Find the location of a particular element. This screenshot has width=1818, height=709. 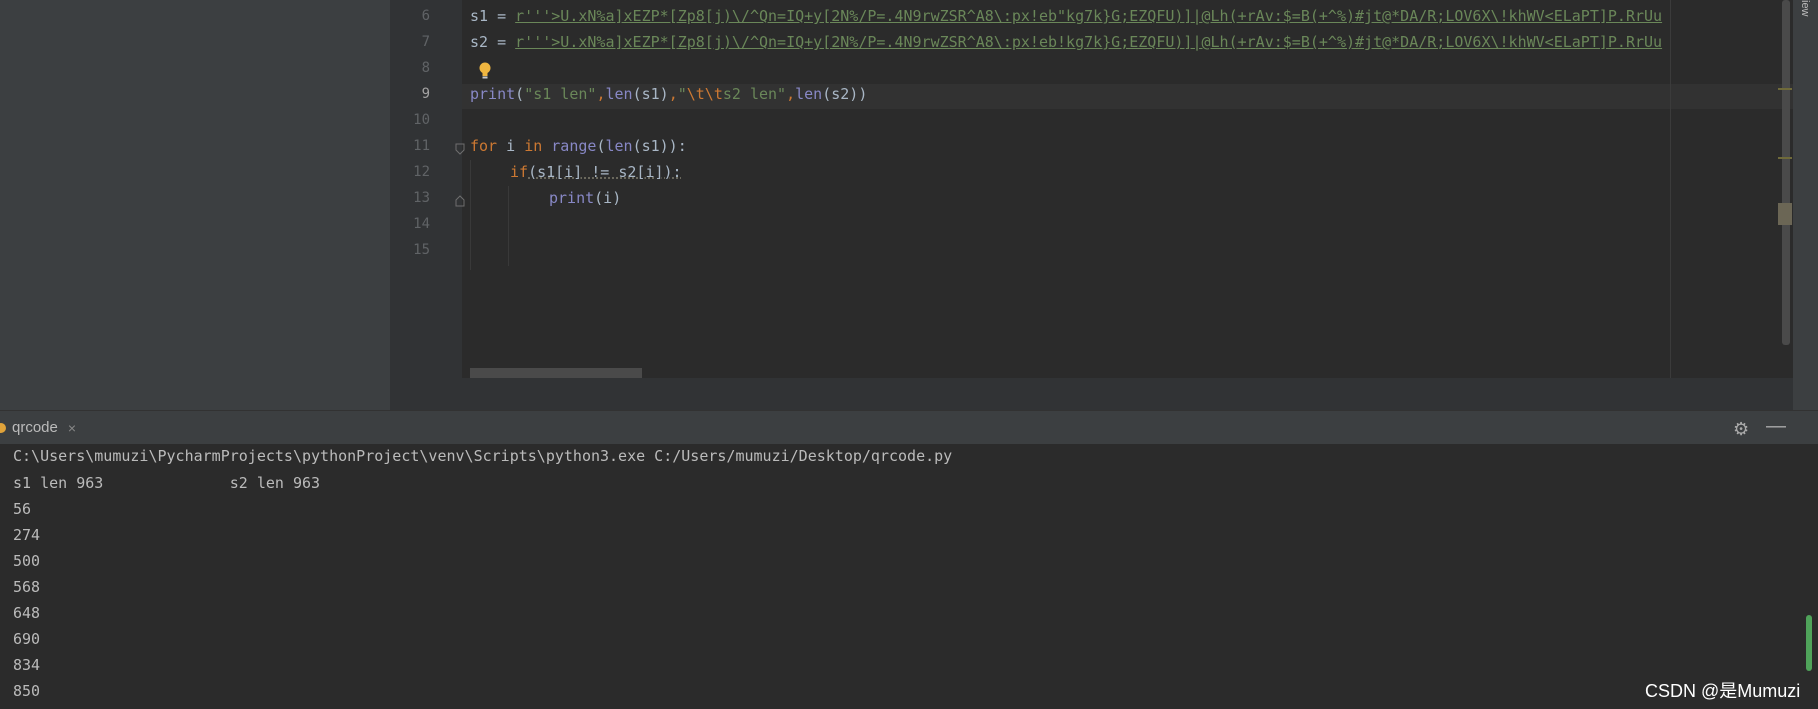

identifier: i is located at coordinates (511, 146).